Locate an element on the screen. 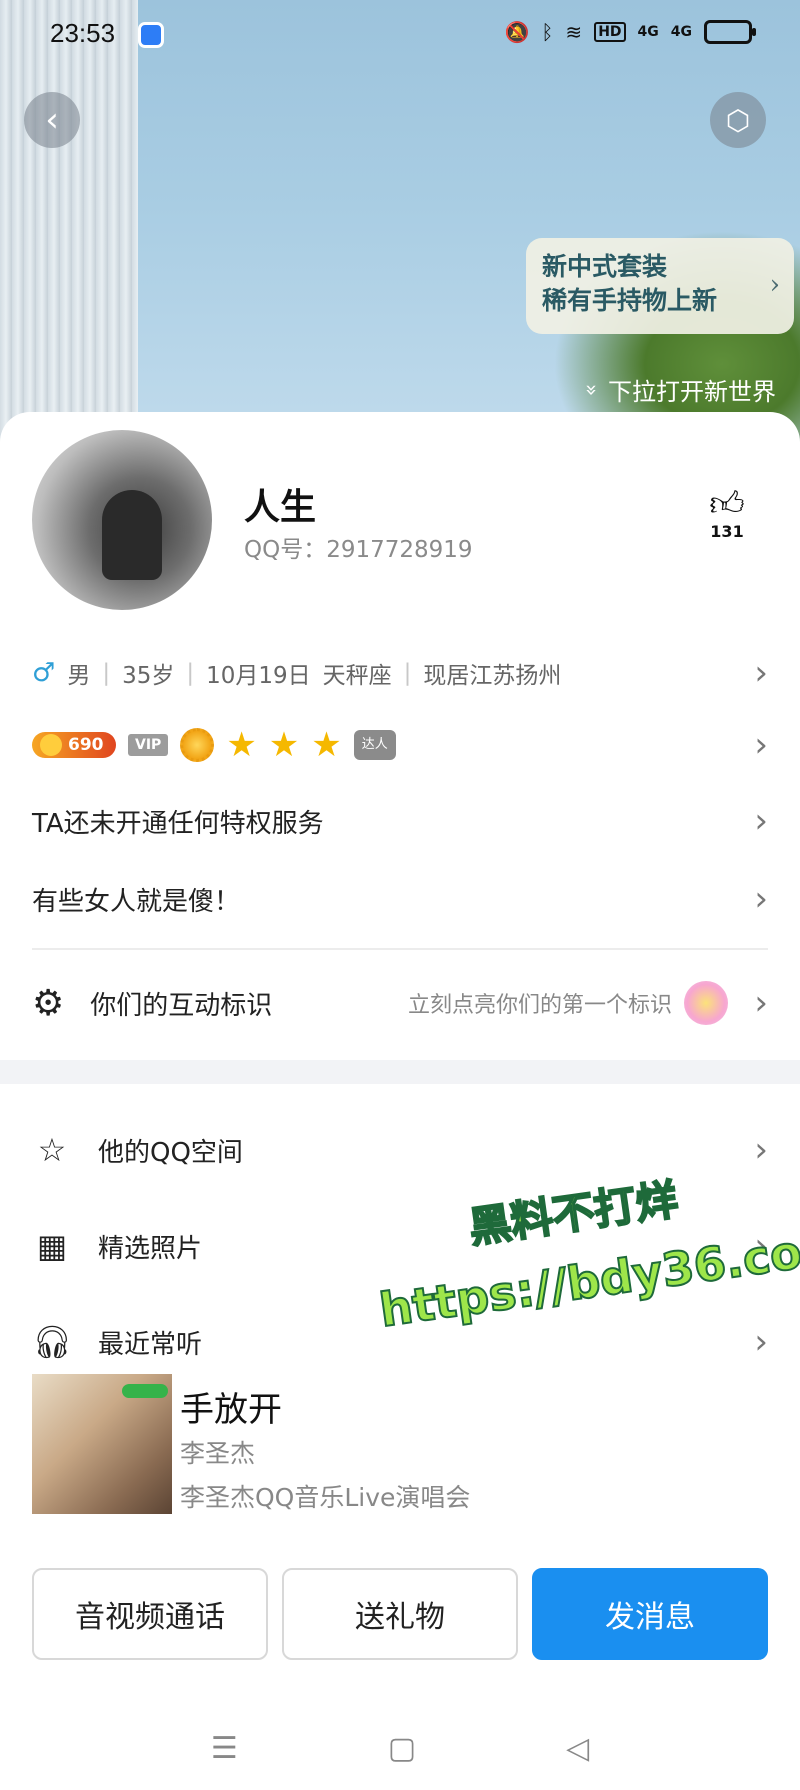 The width and height of the screenshot is (800, 1790). age: 35岁 is located at coordinates (148, 676).